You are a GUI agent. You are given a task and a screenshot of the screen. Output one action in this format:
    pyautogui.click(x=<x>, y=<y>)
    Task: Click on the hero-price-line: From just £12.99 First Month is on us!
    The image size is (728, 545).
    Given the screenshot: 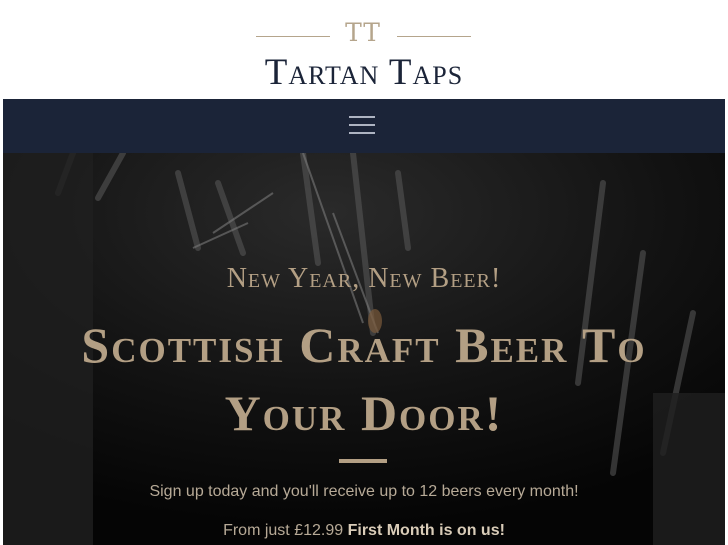 What is the action you would take?
    pyautogui.click(x=364, y=531)
    